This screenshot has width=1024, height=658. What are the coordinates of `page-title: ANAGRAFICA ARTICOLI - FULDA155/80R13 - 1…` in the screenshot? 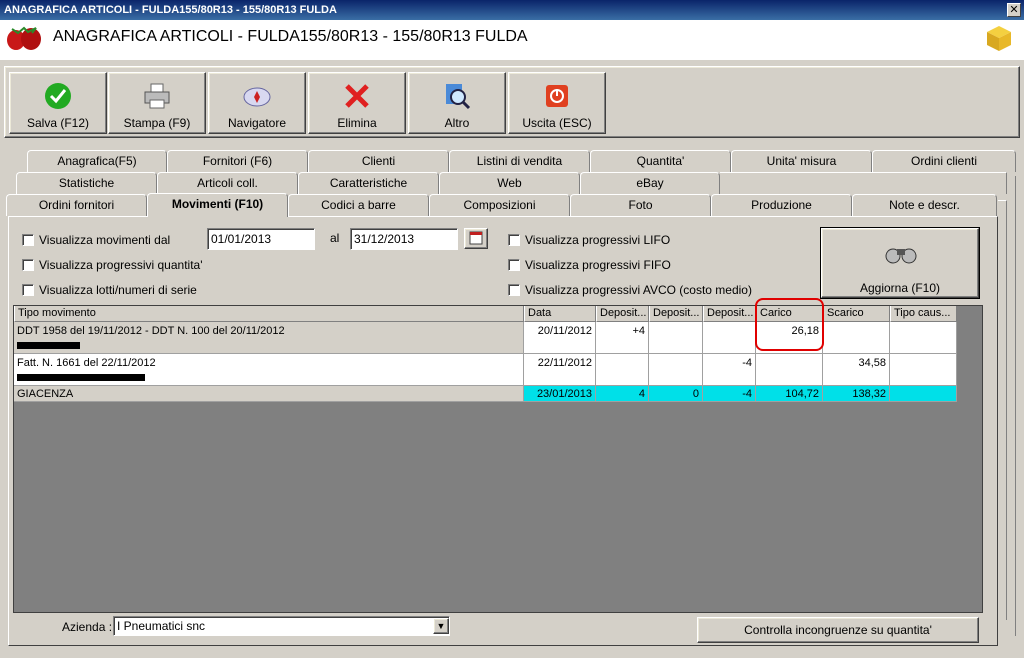 It's located at (290, 36).